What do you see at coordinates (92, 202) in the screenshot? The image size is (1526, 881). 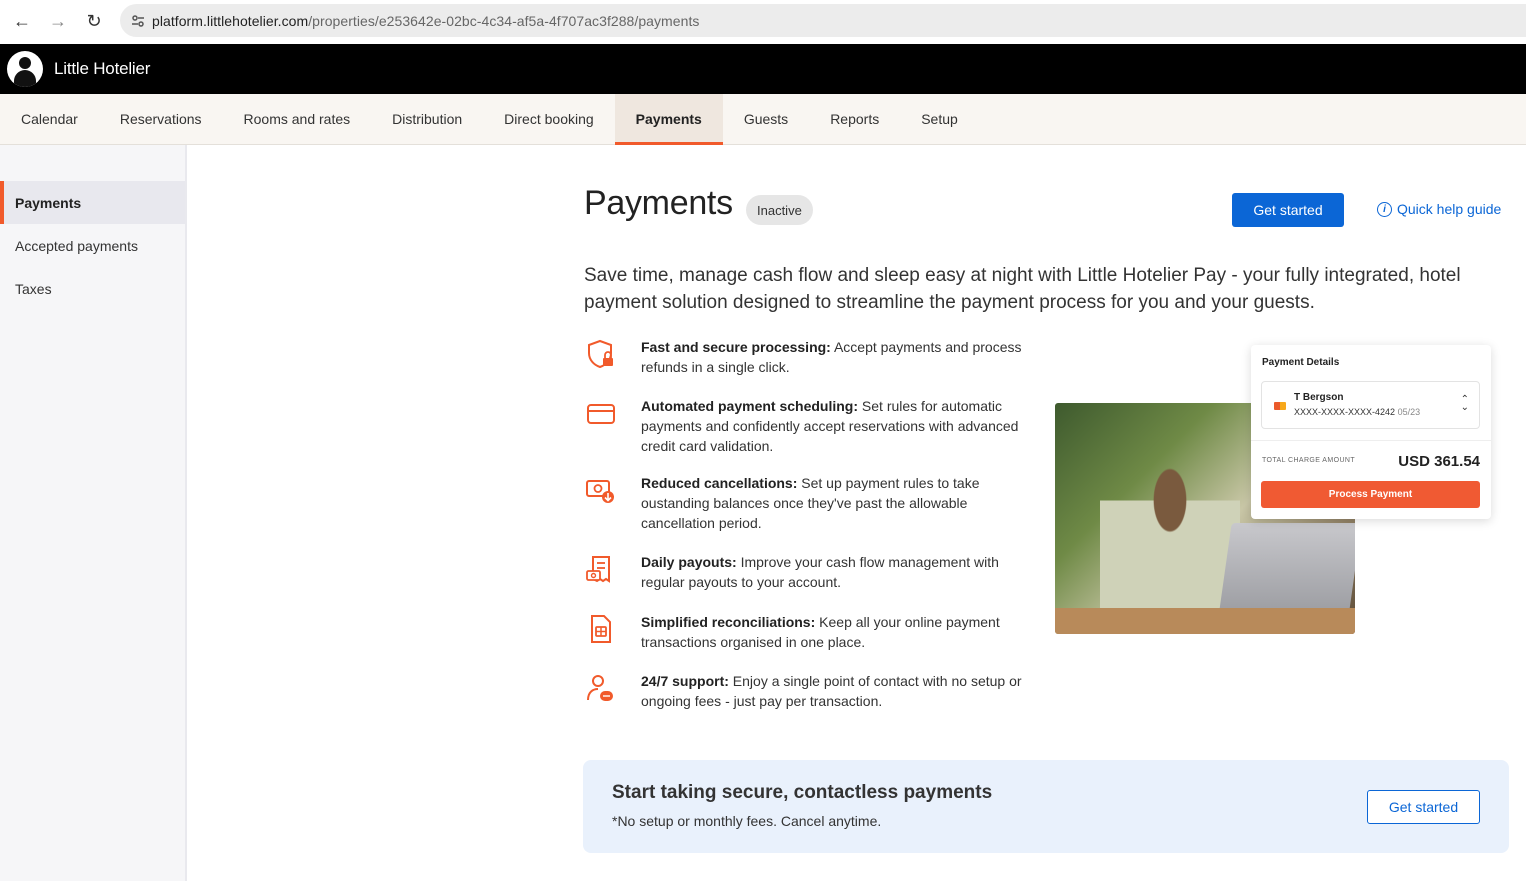 I see `sidebar-item-payments: Payments` at bounding box center [92, 202].